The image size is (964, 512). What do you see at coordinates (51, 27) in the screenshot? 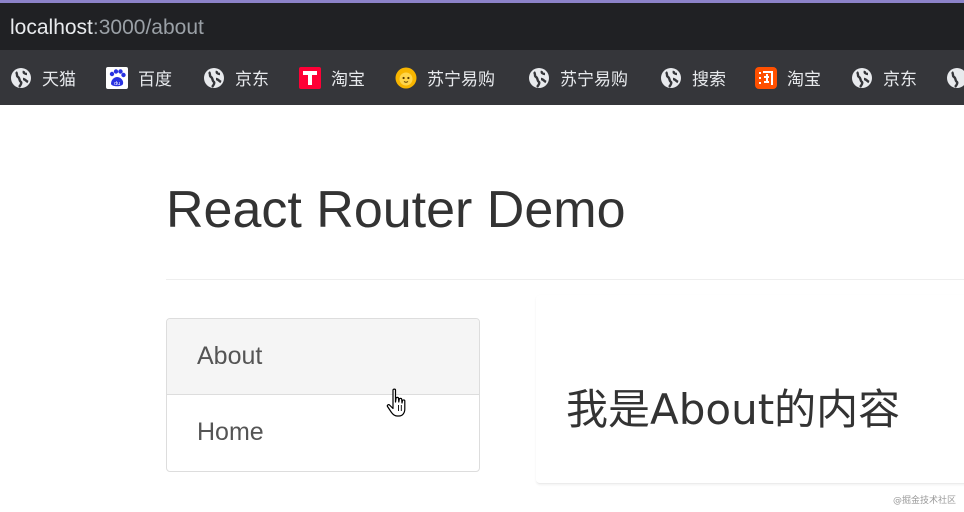
I see `url-host: localhost` at bounding box center [51, 27].